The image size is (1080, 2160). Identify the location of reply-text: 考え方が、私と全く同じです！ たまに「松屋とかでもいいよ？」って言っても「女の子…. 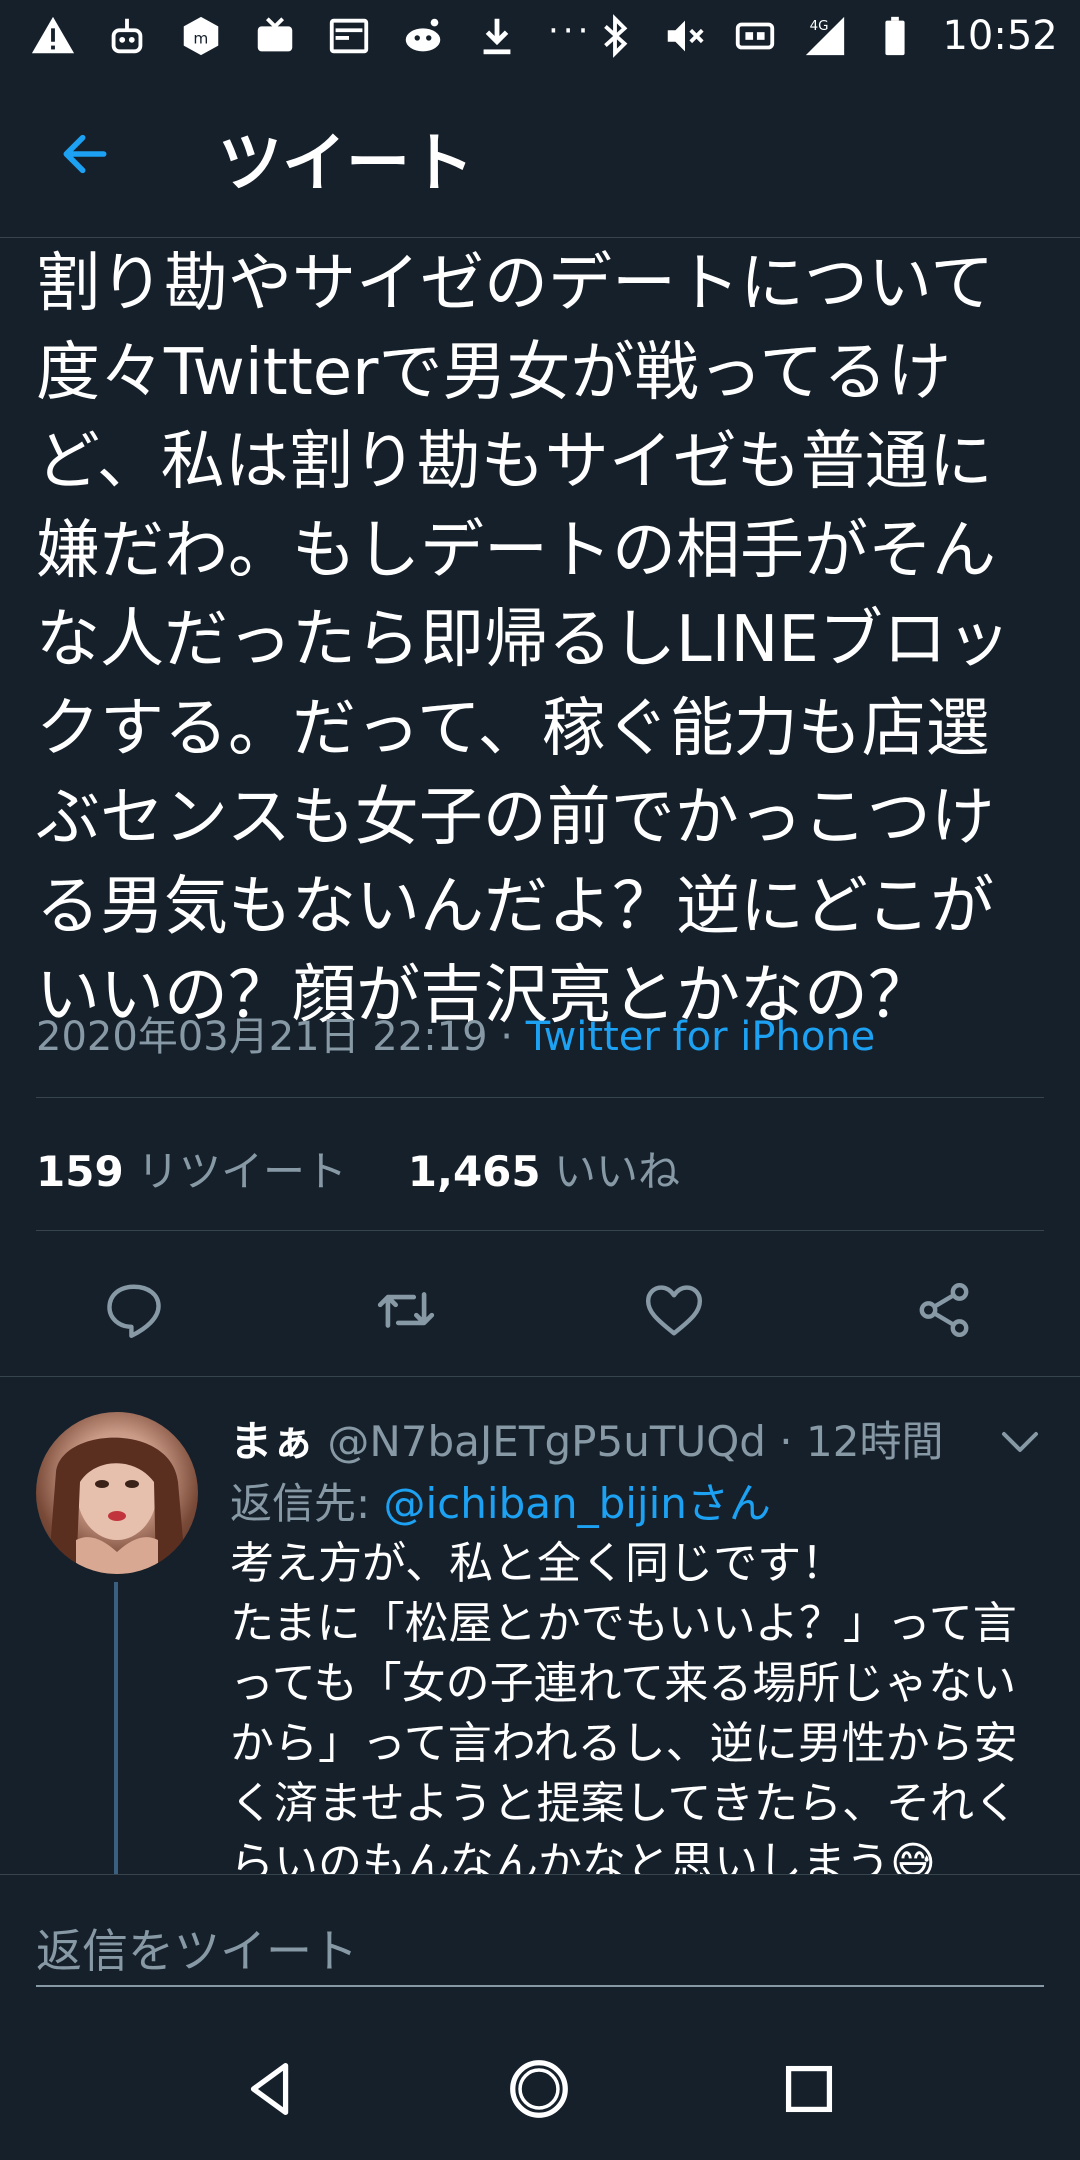
(645, 1704).